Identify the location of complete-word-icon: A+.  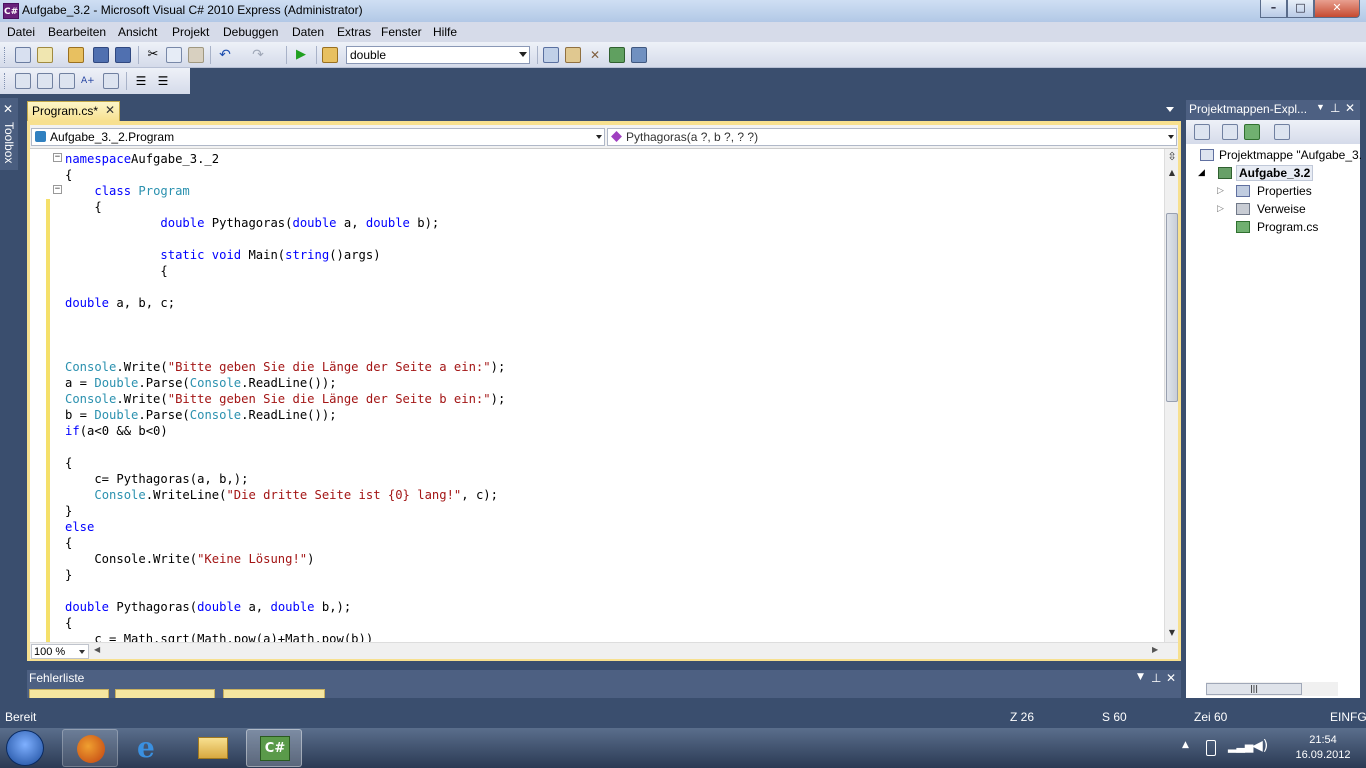
(89, 81).